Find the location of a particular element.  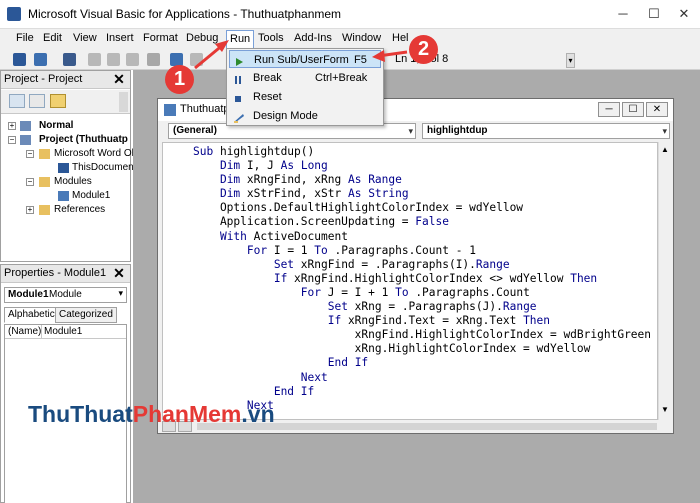

watermark-part2: PhanMem is located at coordinates (187, 414).